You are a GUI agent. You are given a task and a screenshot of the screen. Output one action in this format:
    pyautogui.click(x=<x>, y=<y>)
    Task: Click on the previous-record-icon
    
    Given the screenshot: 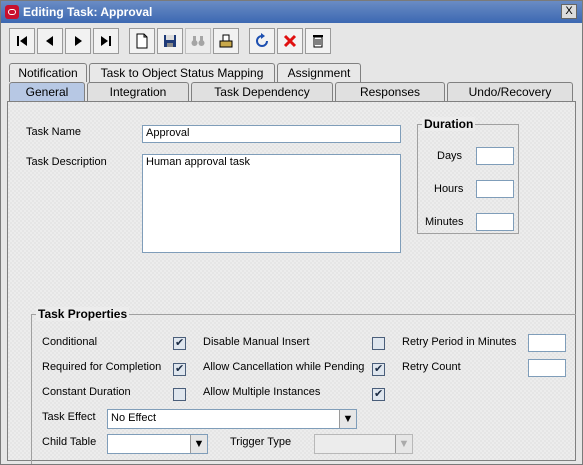 What is the action you would take?
    pyautogui.click(x=49, y=41)
    